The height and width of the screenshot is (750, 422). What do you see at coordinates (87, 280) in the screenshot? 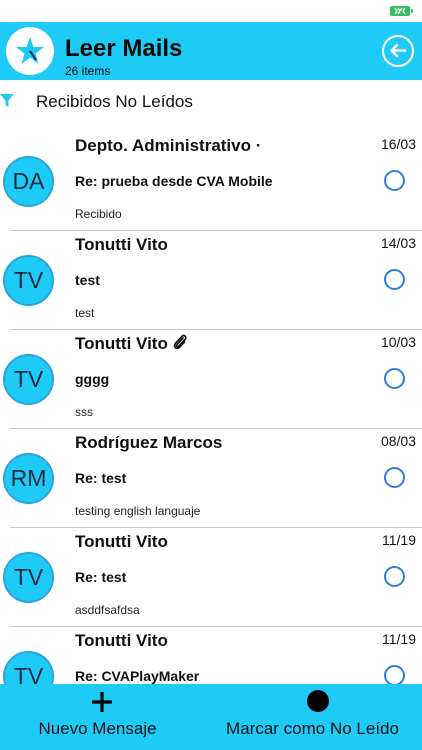
I see `mail-subject: test` at bounding box center [87, 280].